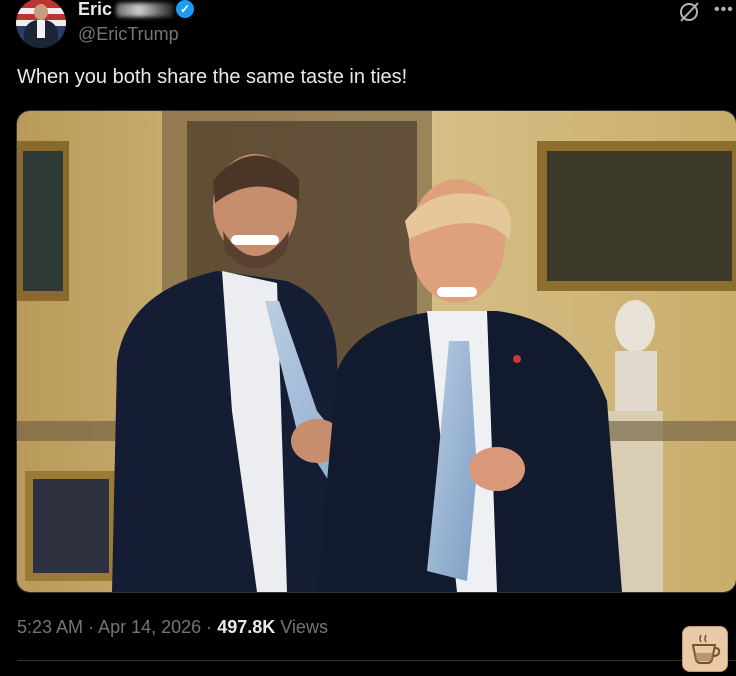 This screenshot has width=736, height=676. What do you see at coordinates (185, 9) in the screenshot?
I see `verified-badge-icon: ✓` at bounding box center [185, 9].